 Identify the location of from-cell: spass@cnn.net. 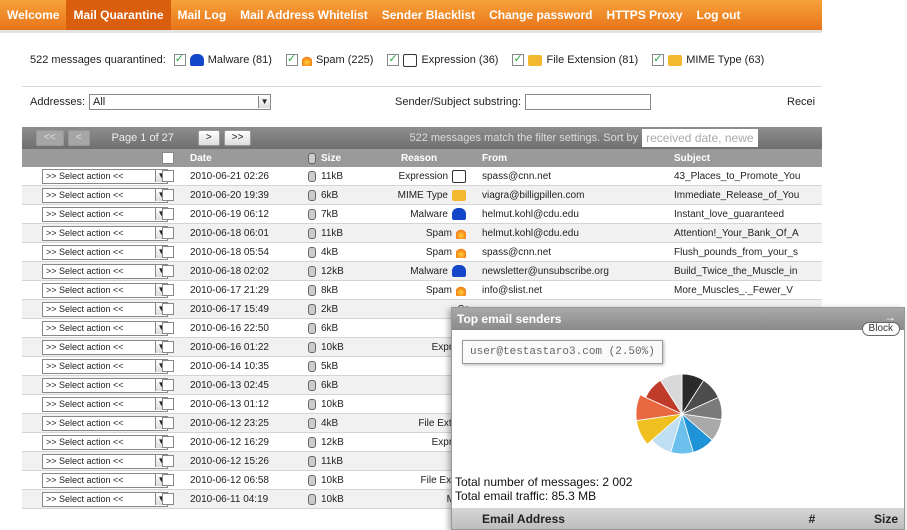
(517, 176).